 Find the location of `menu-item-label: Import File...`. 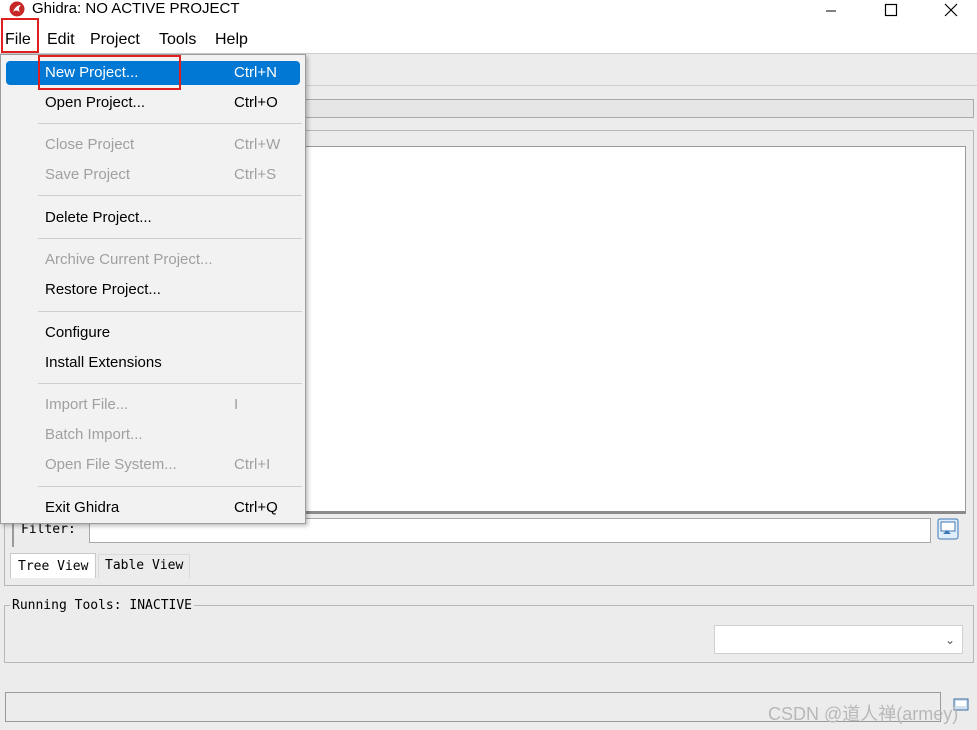

menu-item-label: Import File... is located at coordinates (87, 404).